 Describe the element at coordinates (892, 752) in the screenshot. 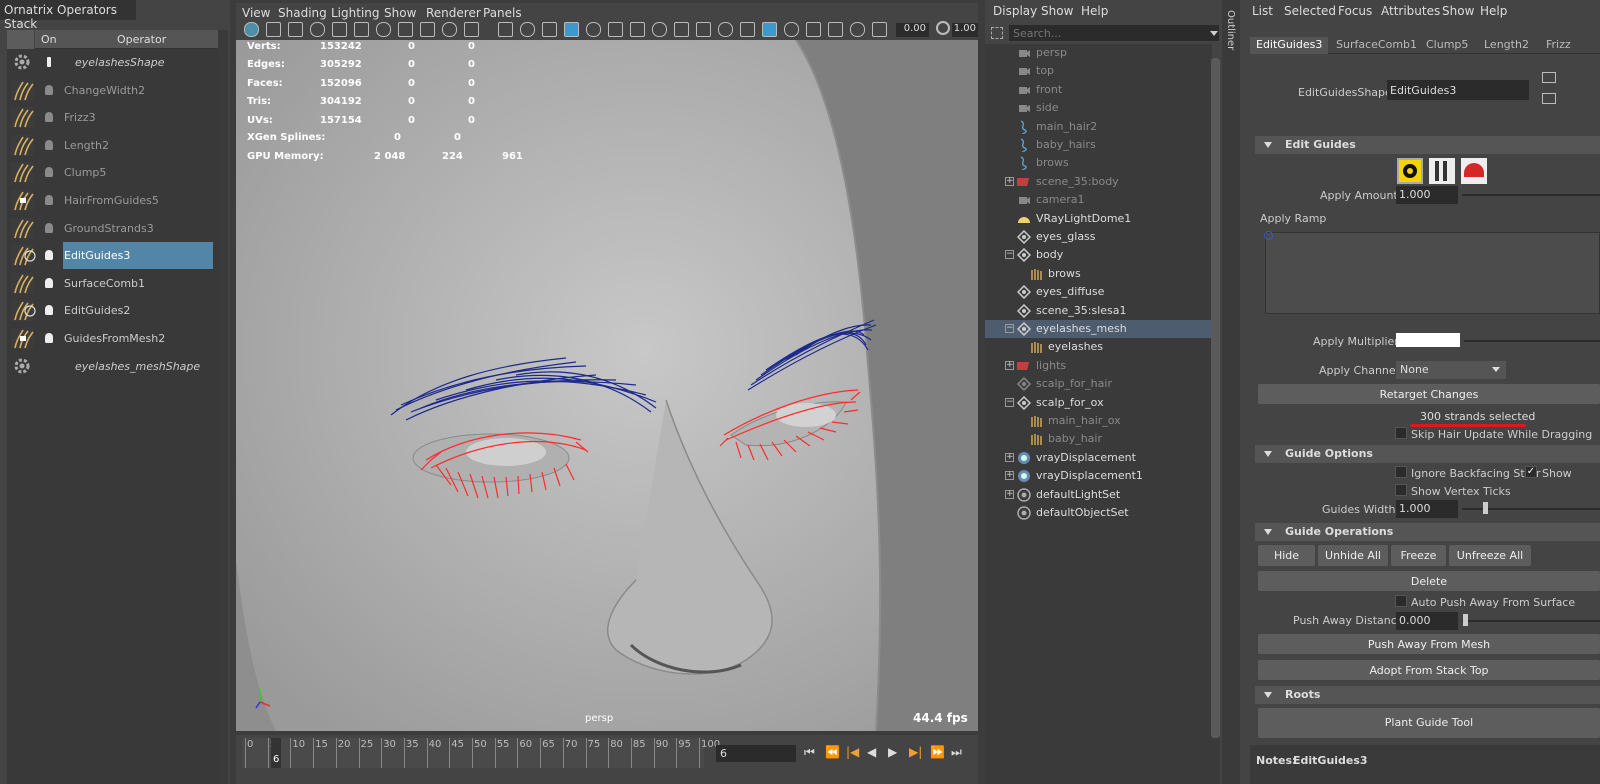

I see `play-forward-icon: ▶` at that location.